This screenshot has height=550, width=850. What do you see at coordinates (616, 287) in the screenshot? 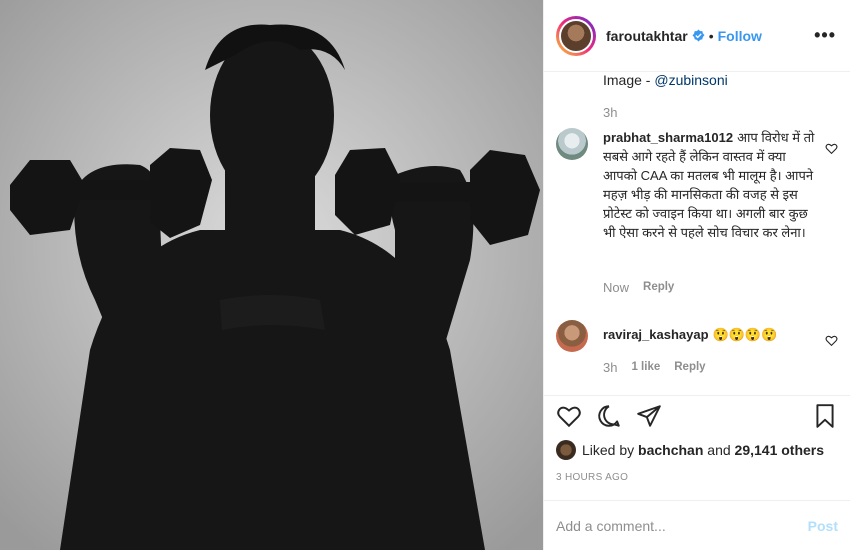
I see `comment-time: Now` at bounding box center [616, 287].